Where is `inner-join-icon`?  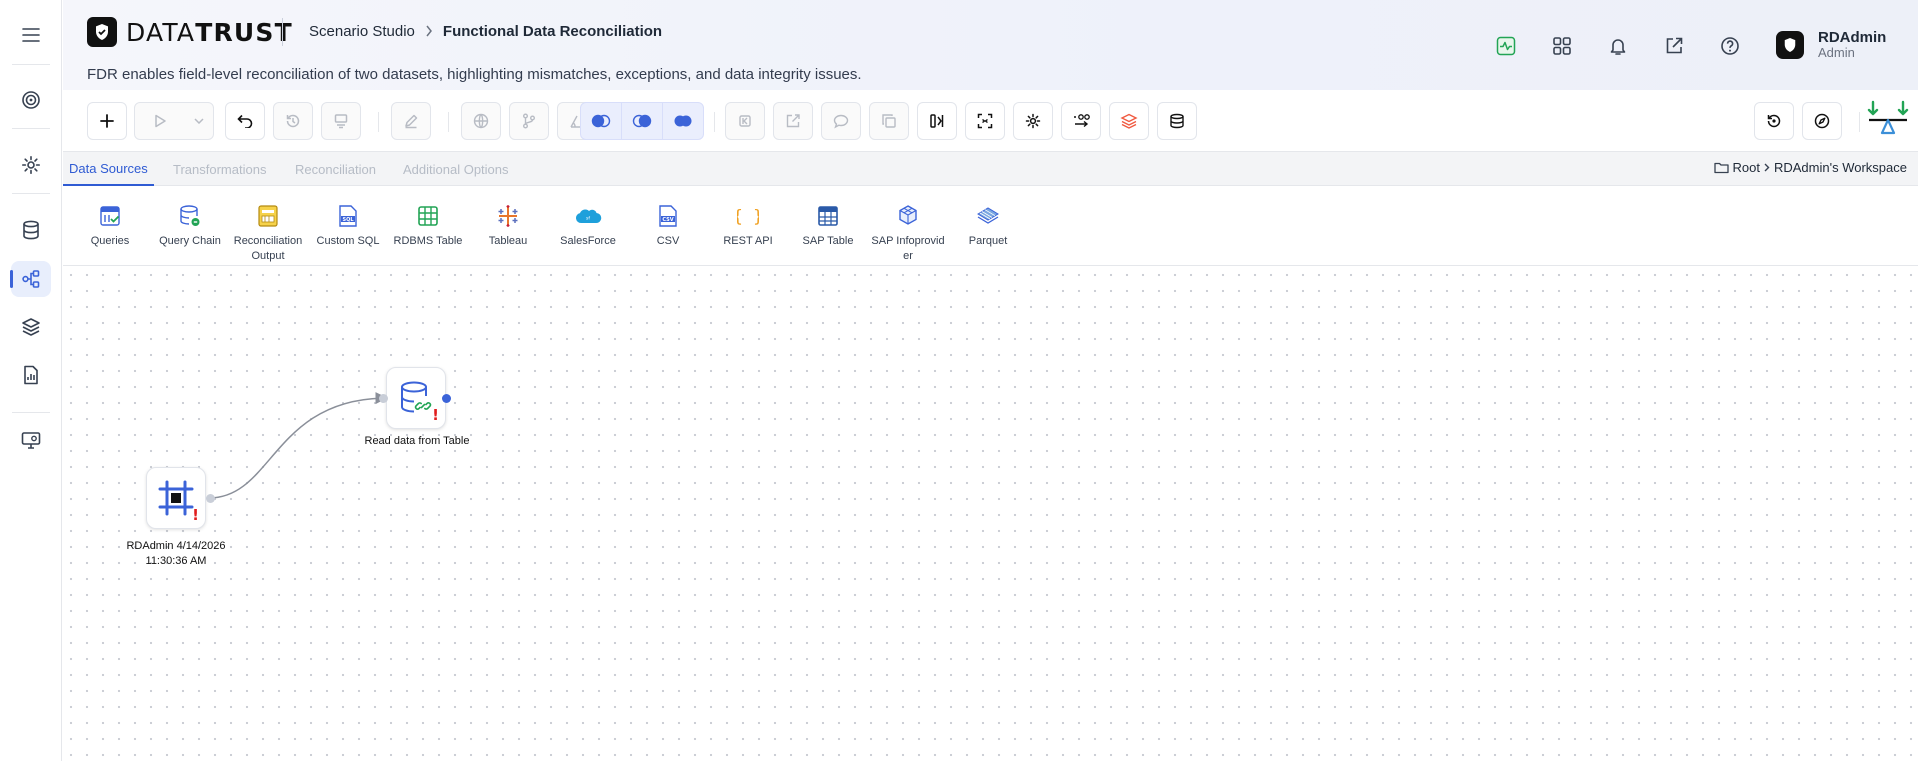 inner-join-icon is located at coordinates (642, 121).